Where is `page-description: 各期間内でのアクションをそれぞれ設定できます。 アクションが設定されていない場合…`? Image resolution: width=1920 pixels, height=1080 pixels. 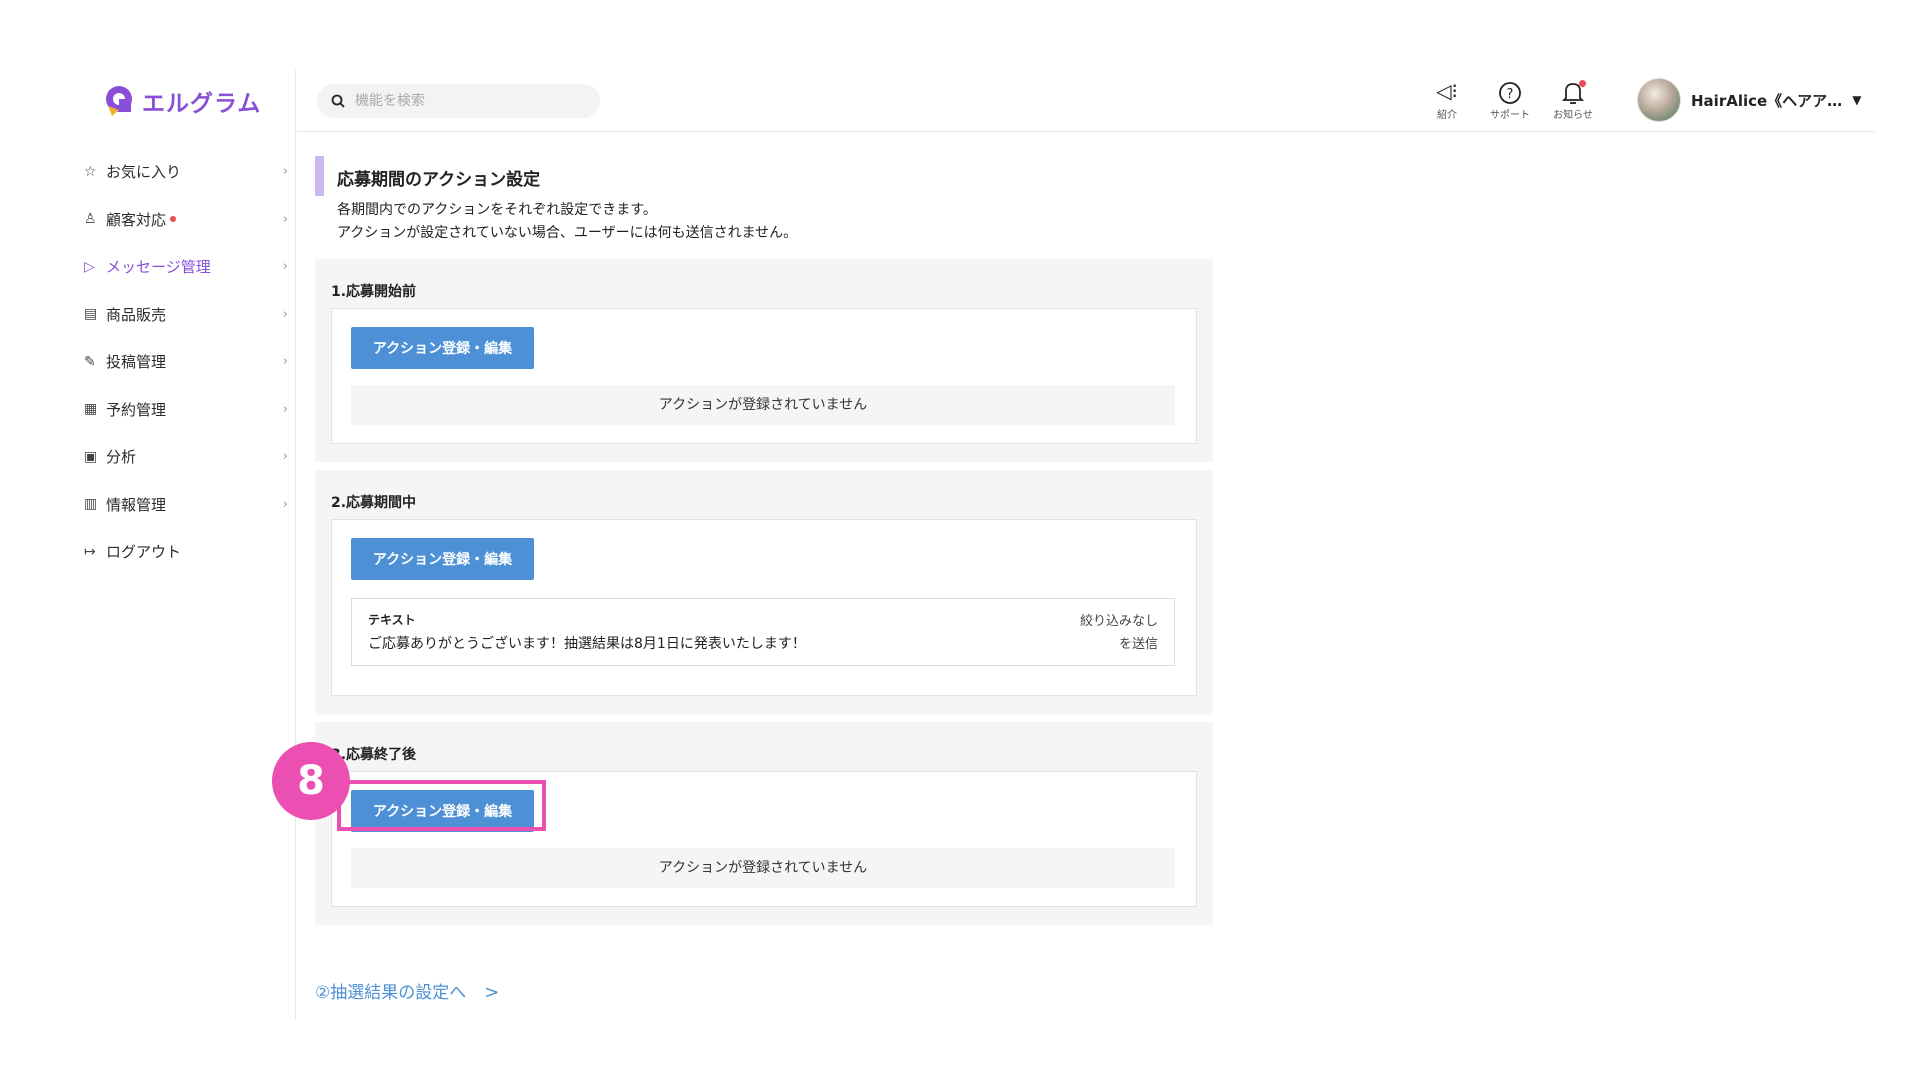 page-description: 各期間内でのアクションをそれぞれ設定できます。 アクションが設定されていない場合… is located at coordinates (567, 222).